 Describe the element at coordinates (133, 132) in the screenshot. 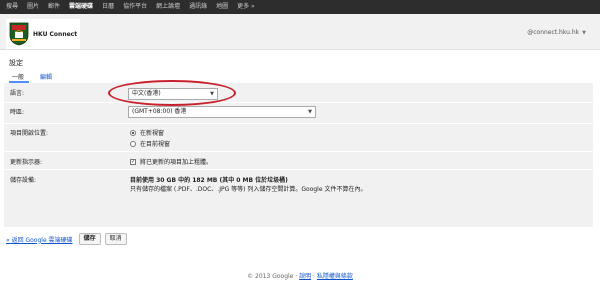

I see `radio-new-window` at that location.